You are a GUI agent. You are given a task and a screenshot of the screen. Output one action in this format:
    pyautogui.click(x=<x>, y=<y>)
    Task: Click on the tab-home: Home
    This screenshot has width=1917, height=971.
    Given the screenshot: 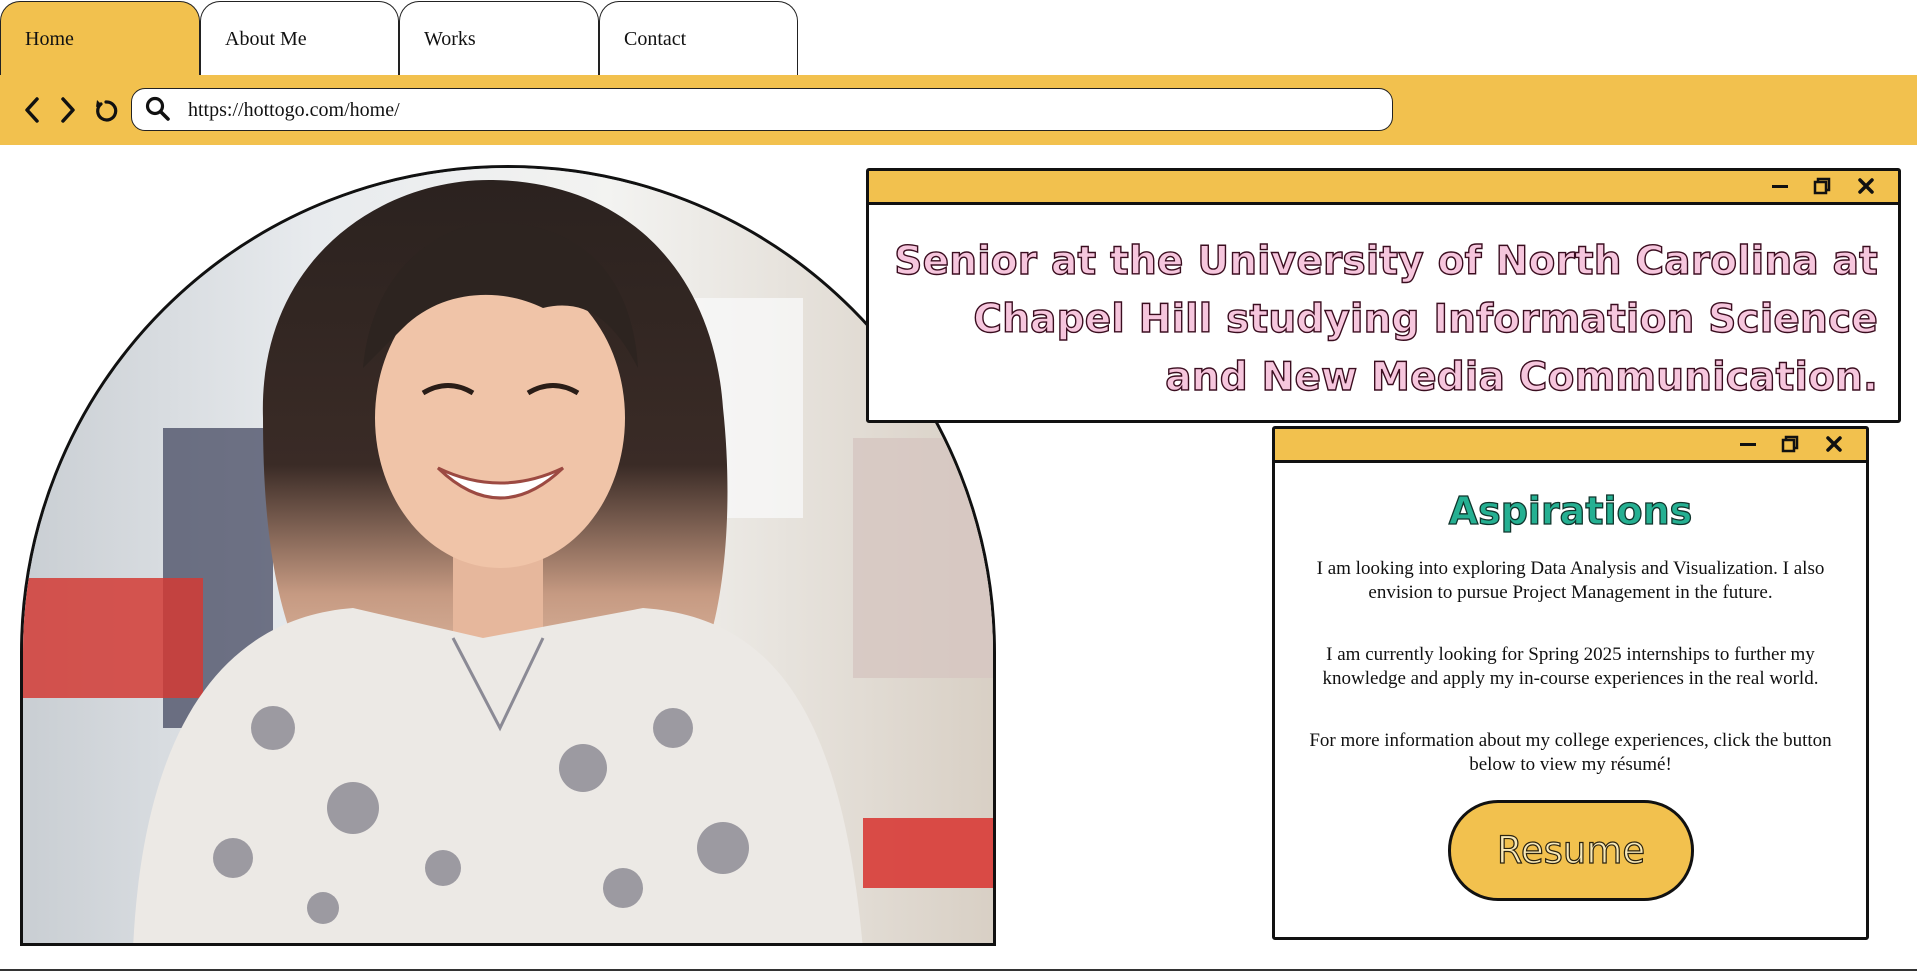 What is the action you would take?
    pyautogui.click(x=100, y=38)
    